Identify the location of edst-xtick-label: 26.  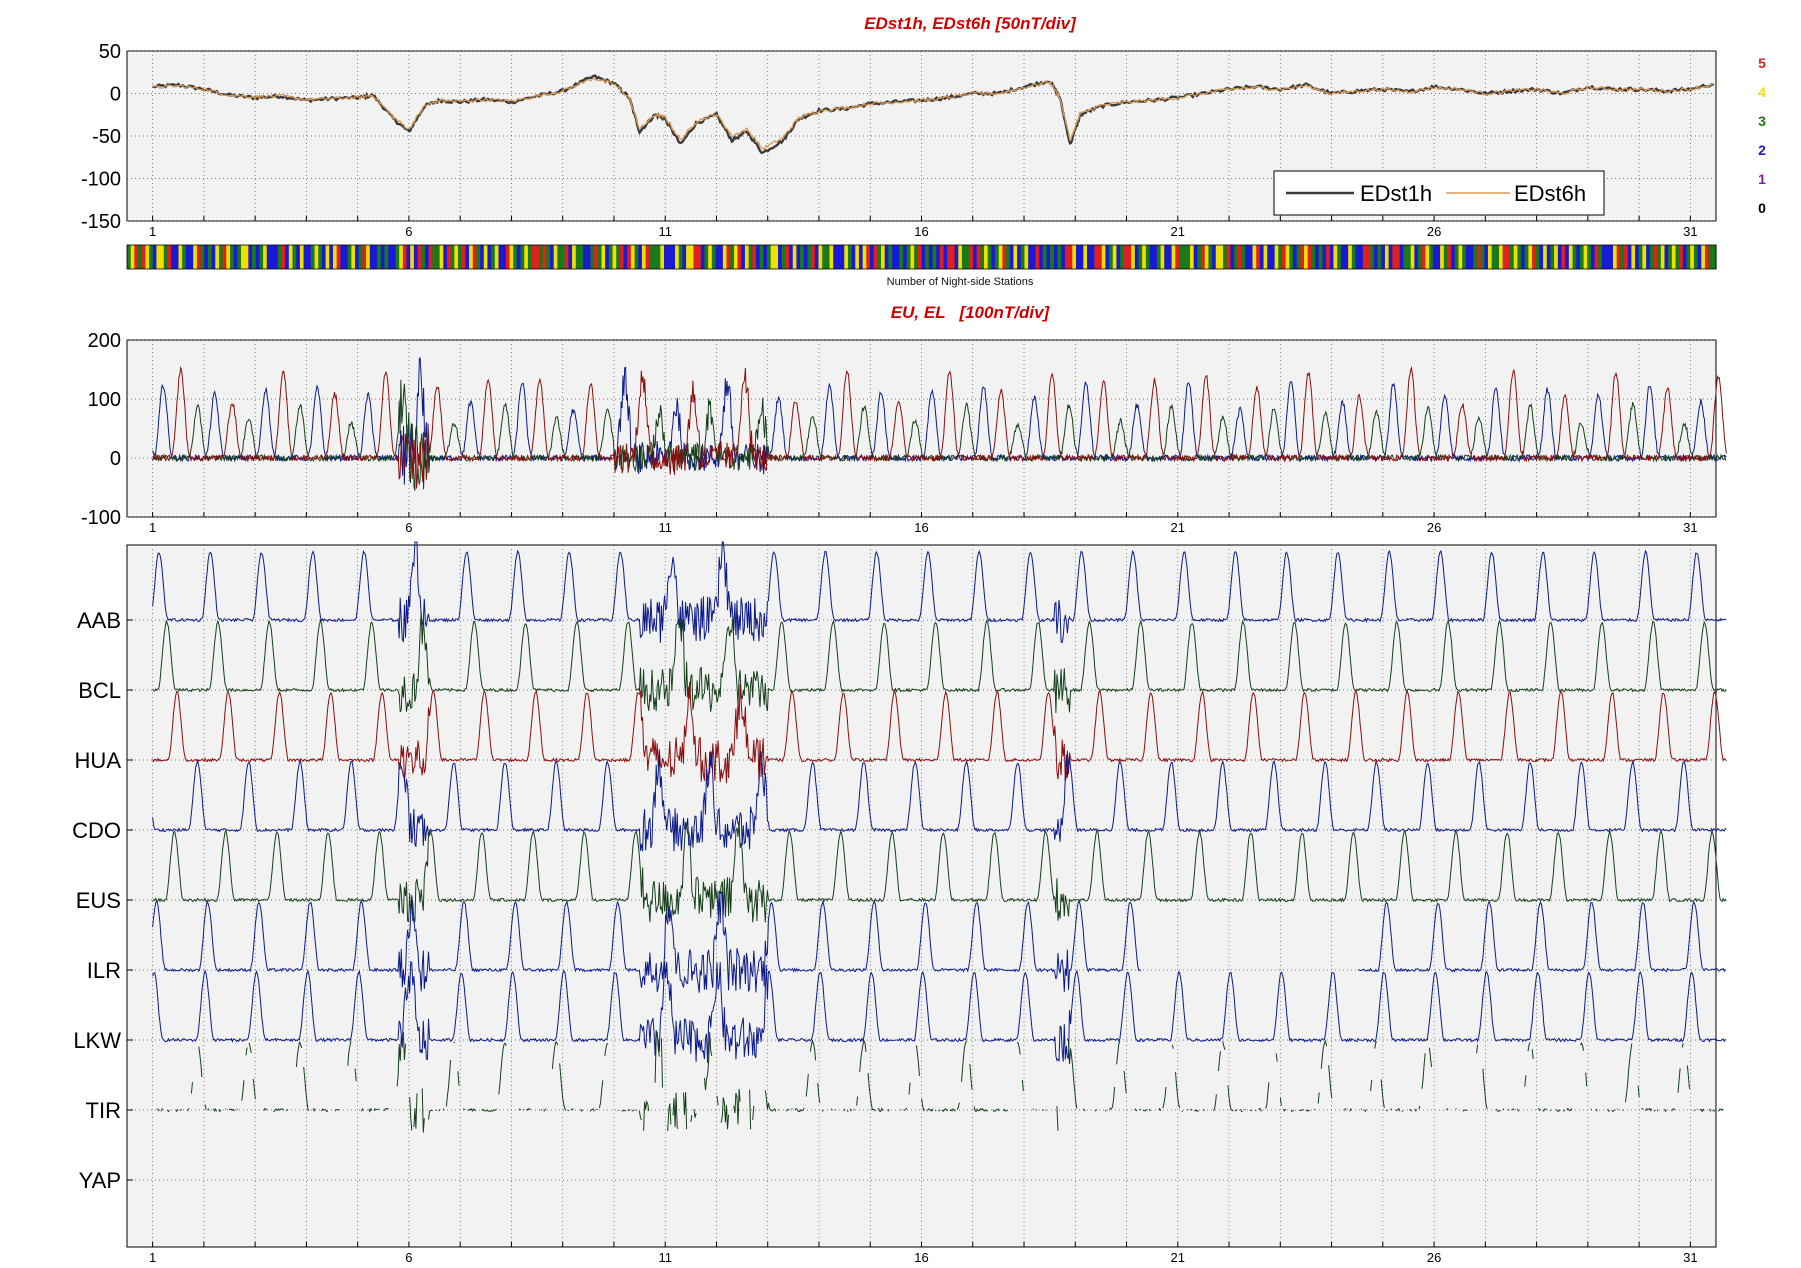
(1434, 231).